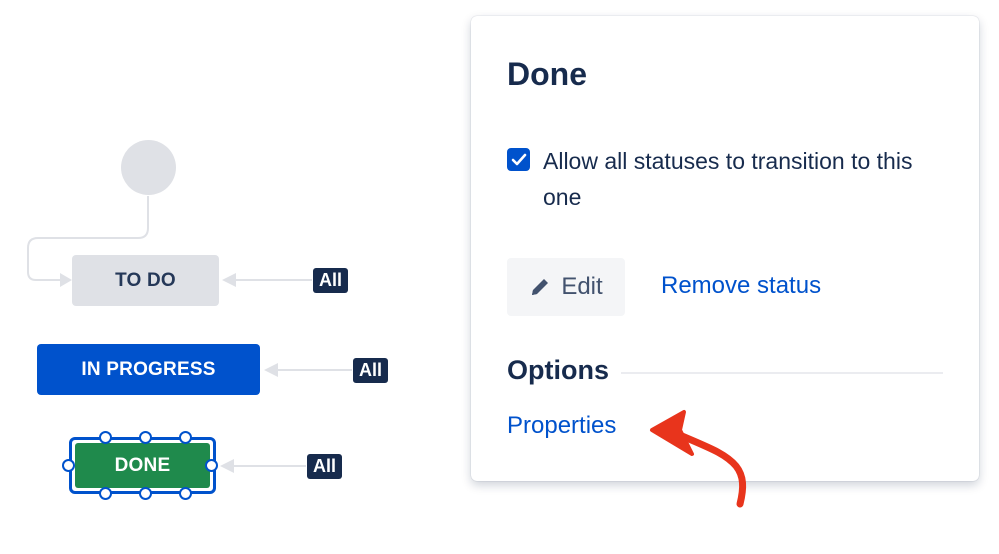 This screenshot has width=999, height=554. I want to click on status-in-progress: IN PROGRESS, so click(148, 369).